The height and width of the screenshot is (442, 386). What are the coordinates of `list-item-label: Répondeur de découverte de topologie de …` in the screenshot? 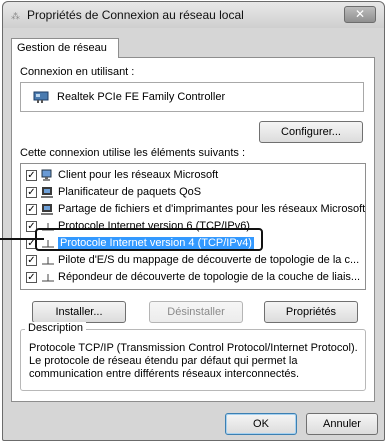 It's located at (209, 277).